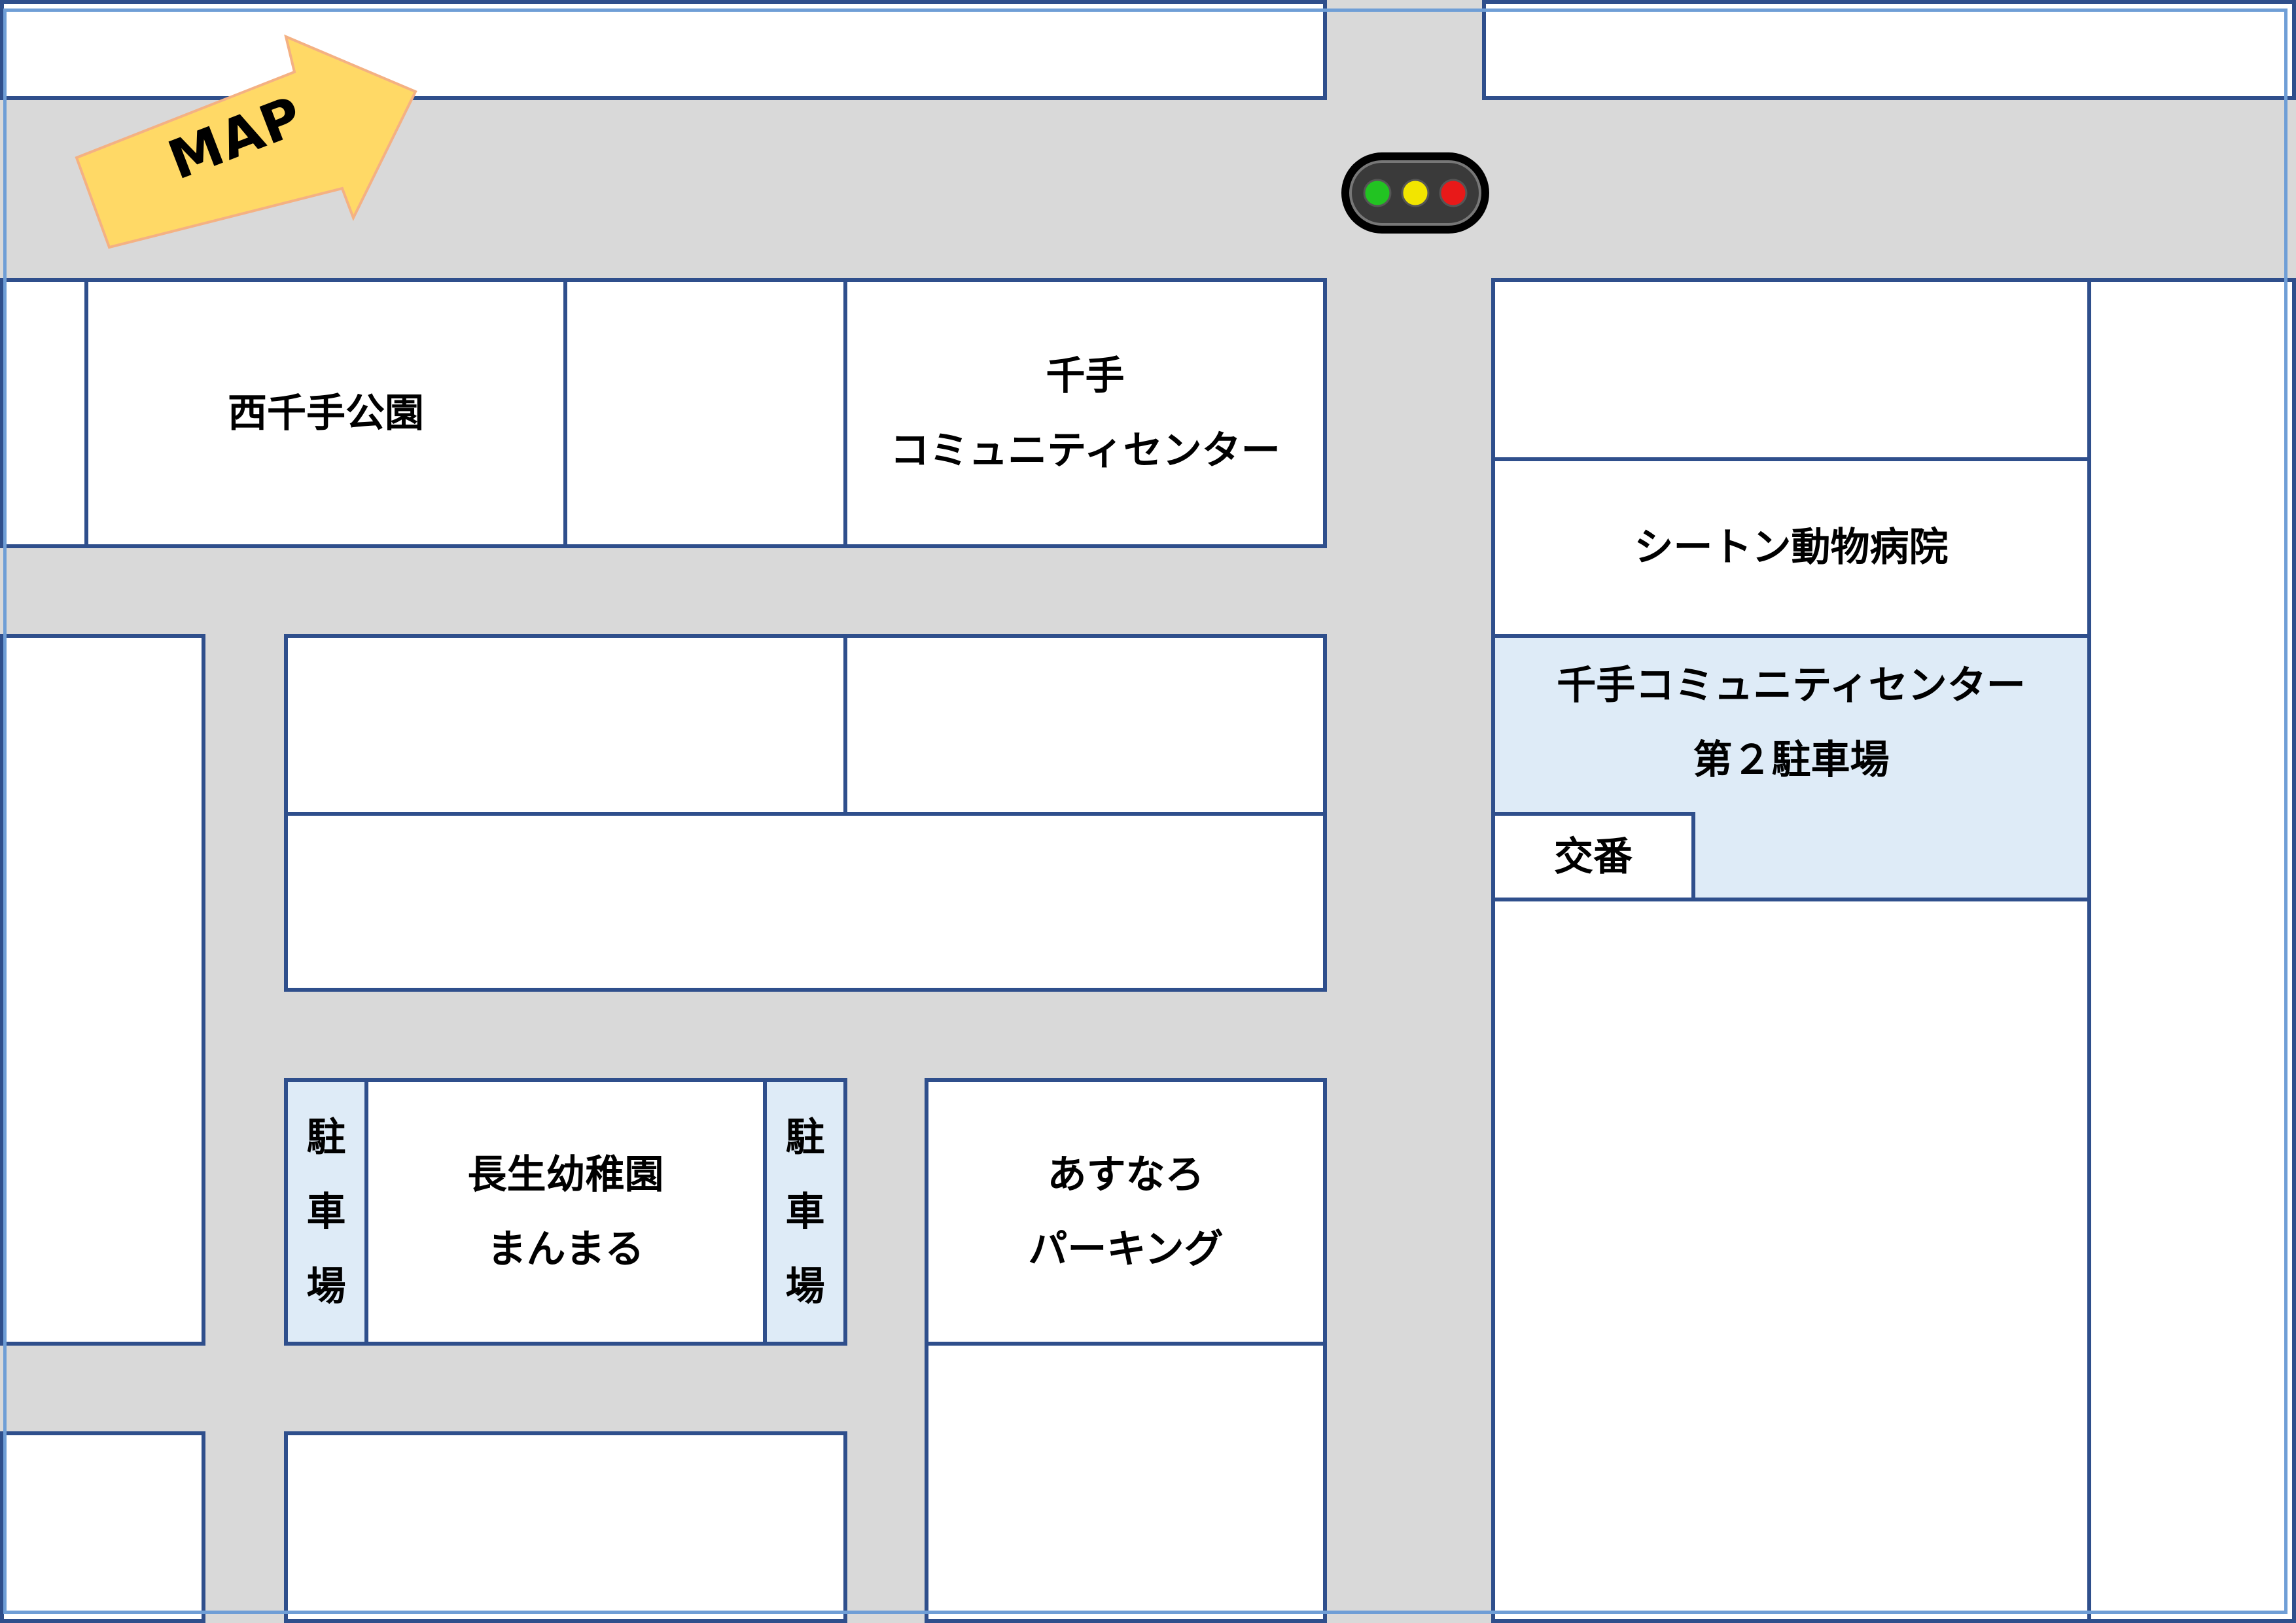 This screenshot has height=1623, width=2296. What do you see at coordinates (2191, 951) in the screenshot?
I see `block-far-right` at bounding box center [2191, 951].